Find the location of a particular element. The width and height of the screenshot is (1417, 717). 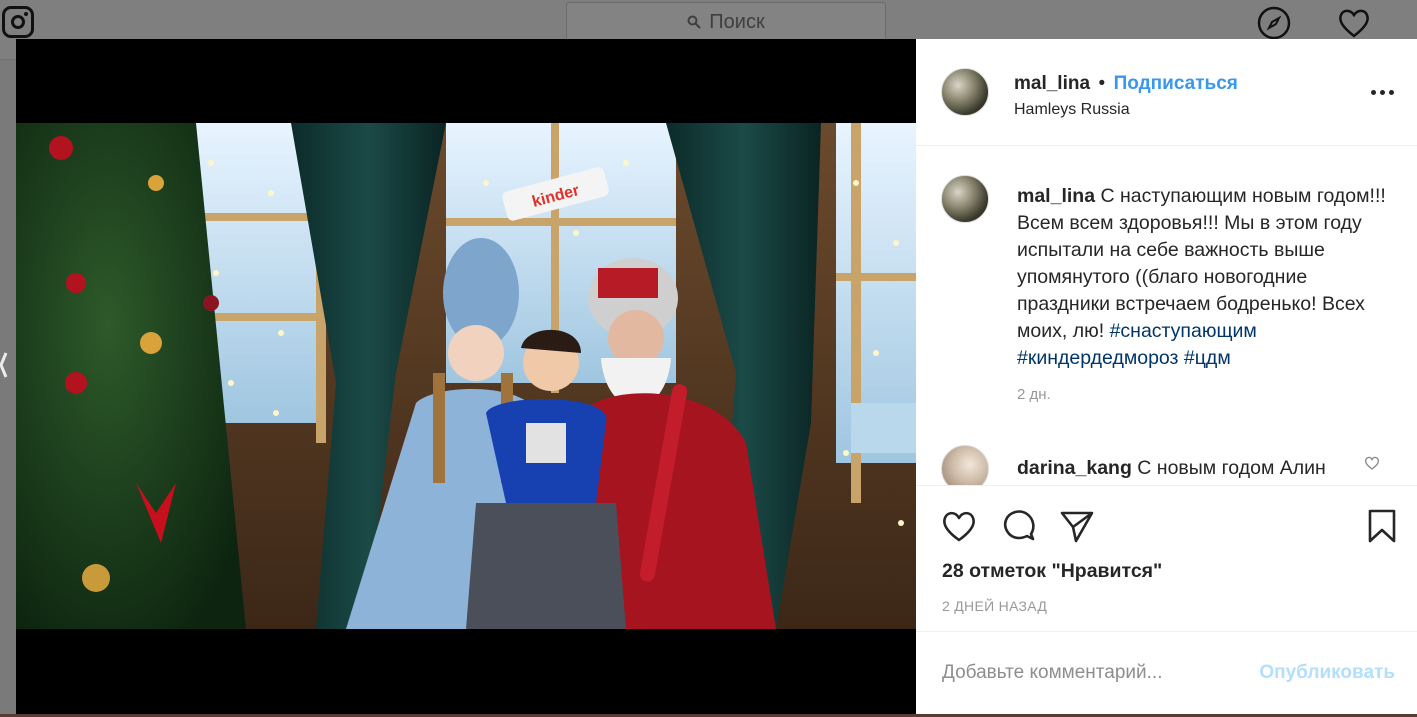

author-avatar is located at coordinates (965, 92).